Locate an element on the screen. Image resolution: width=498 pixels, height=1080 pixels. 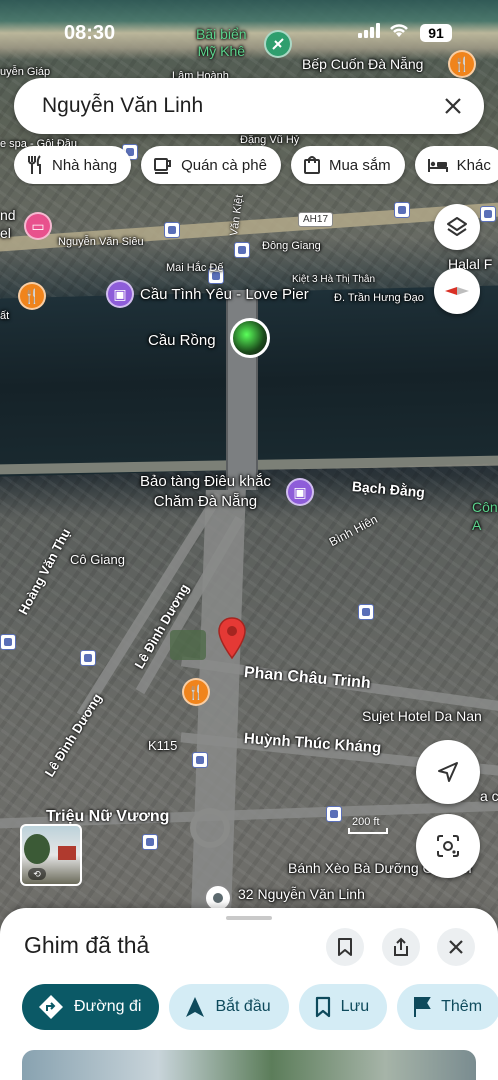
dropped-pin-icon is located at coordinates (232, 638).